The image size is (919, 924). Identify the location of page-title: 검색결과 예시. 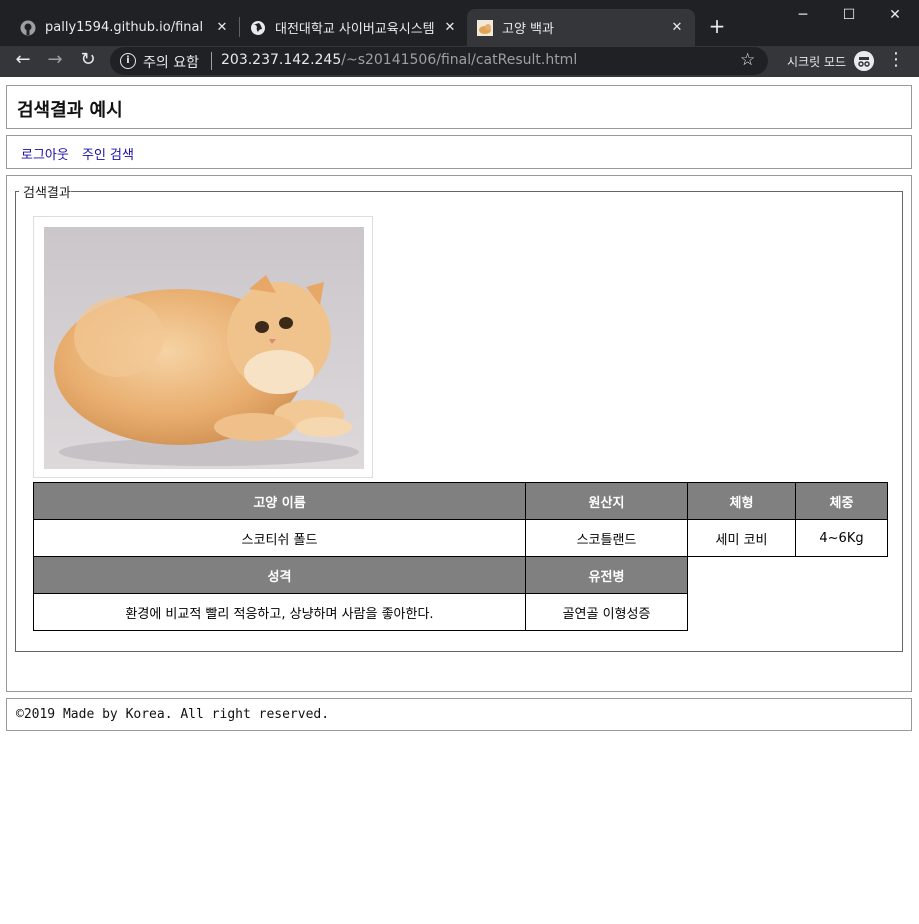
(70, 110).